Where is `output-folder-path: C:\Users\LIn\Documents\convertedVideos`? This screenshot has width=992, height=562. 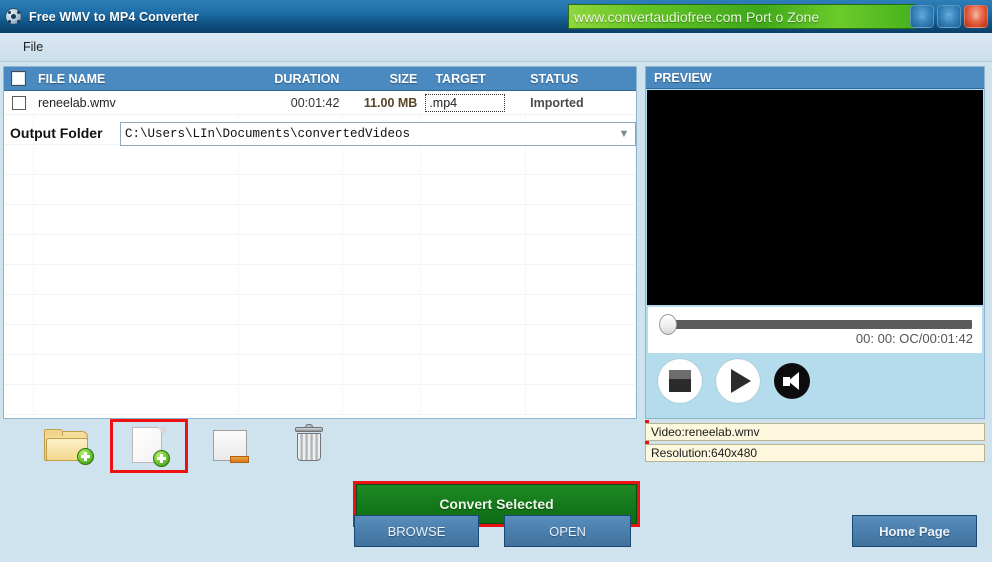 output-folder-path: C:\Users\LIn\Documents\convertedVideos is located at coordinates (367, 134).